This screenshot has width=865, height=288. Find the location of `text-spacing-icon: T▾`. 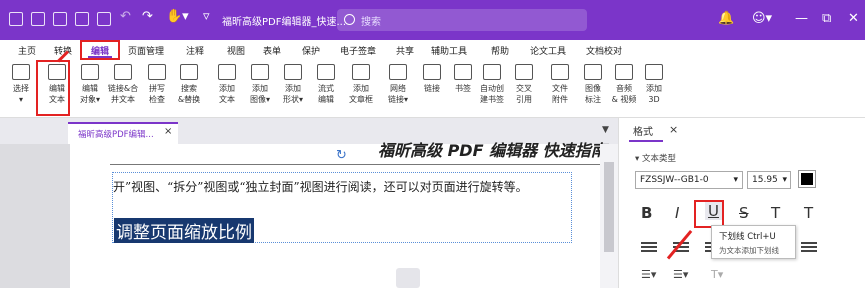

text-spacing-icon: T▾ is located at coordinates (717, 274).